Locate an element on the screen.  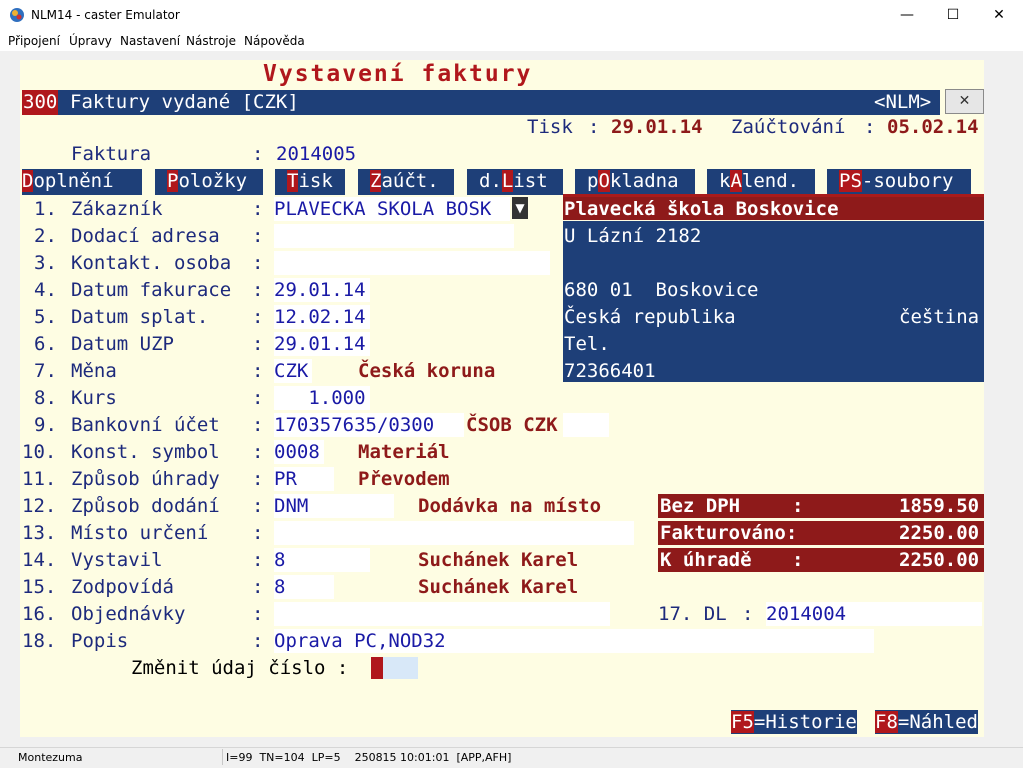
field-num: 10. is located at coordinates (39, 452).